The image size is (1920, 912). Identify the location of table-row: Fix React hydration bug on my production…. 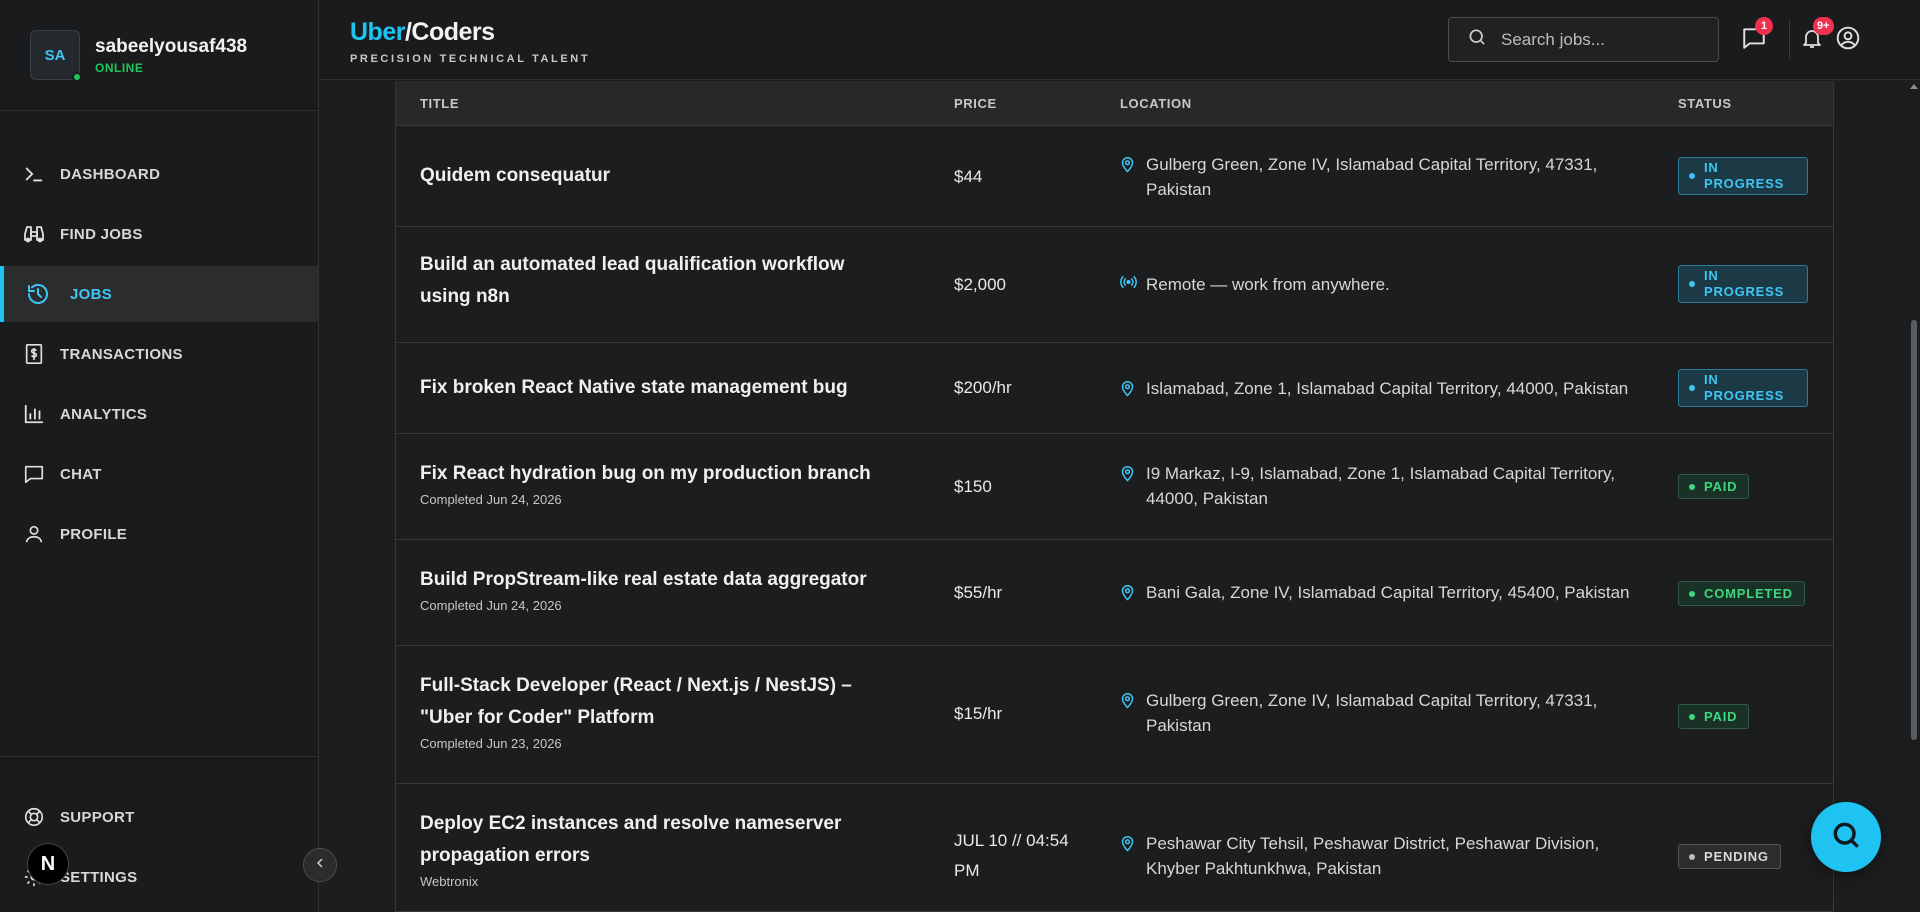
(1114, 487).